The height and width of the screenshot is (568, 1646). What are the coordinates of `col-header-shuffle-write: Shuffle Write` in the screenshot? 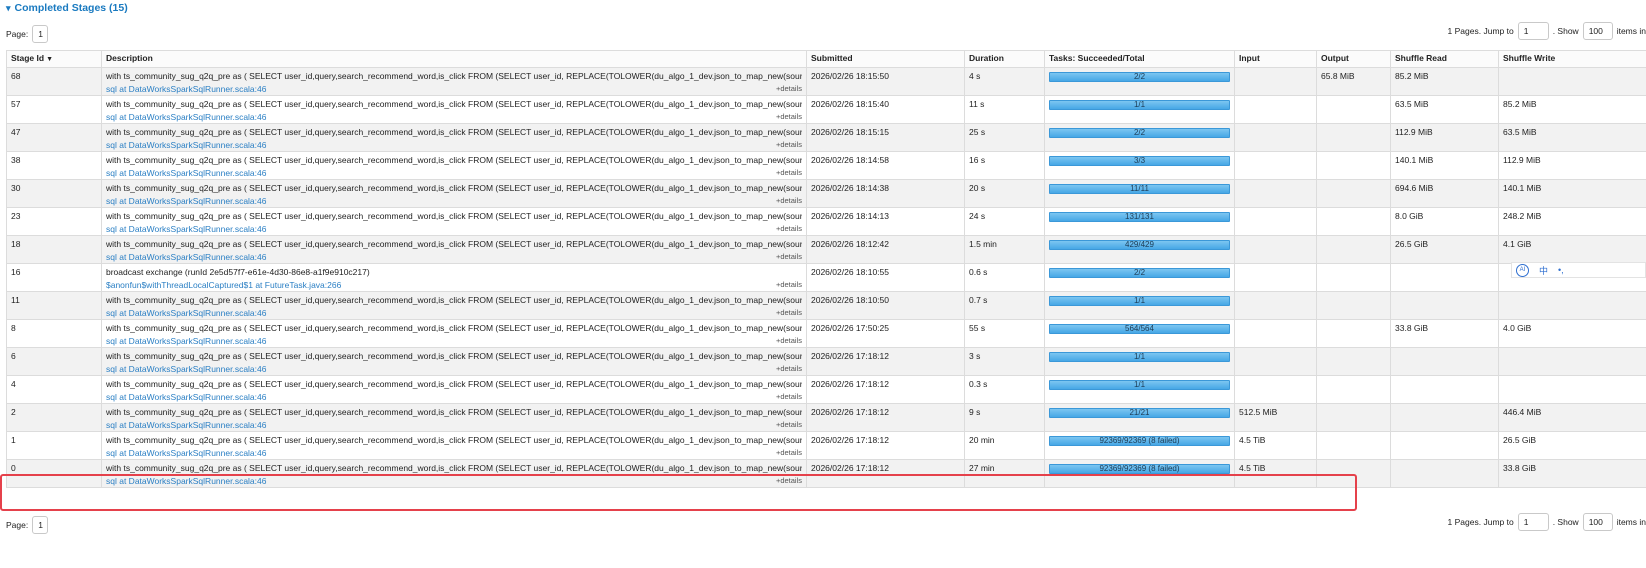 It's located at (1572, 59).